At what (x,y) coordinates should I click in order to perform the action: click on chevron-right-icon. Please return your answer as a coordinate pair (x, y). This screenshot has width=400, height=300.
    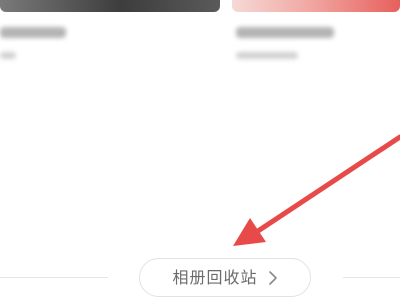
    Looking at the image, I should click on (273, 277).